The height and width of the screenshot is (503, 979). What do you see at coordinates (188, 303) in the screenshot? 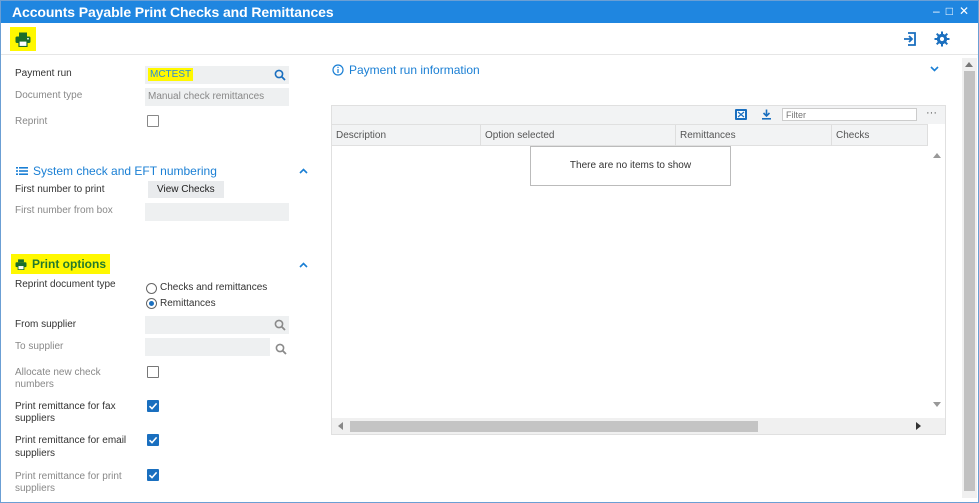
I see `radio-remittances-label: Remittances` at bounding box center [188, 303].